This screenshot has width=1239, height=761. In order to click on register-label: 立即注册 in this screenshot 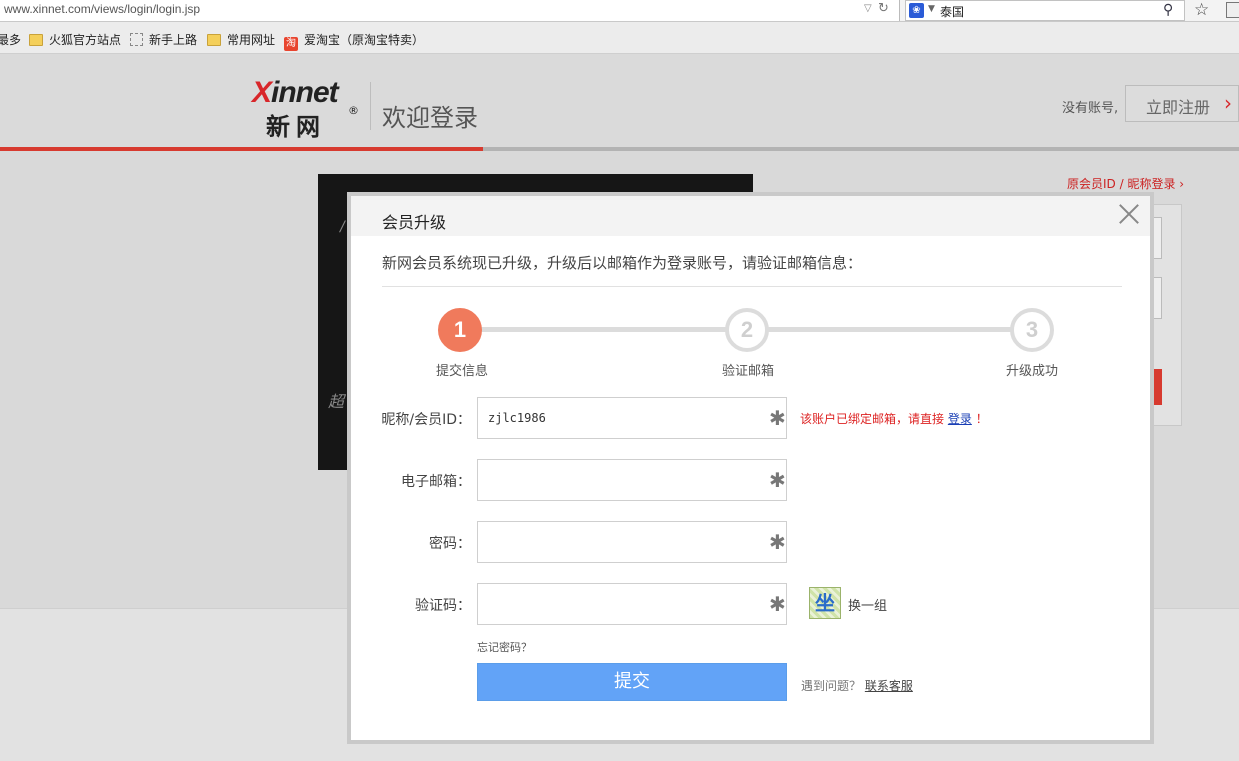, I will do `click(1178, 107)`.